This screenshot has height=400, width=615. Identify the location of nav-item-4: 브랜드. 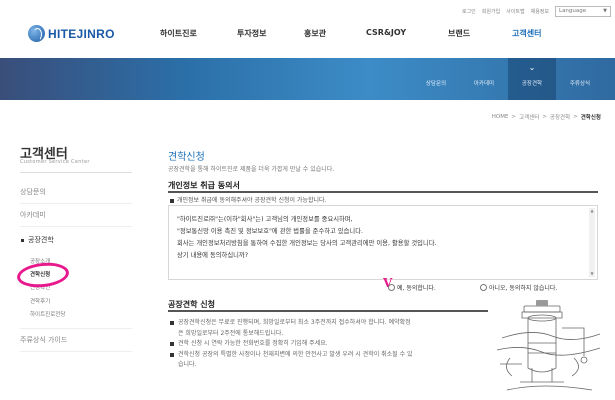
(459, 33).